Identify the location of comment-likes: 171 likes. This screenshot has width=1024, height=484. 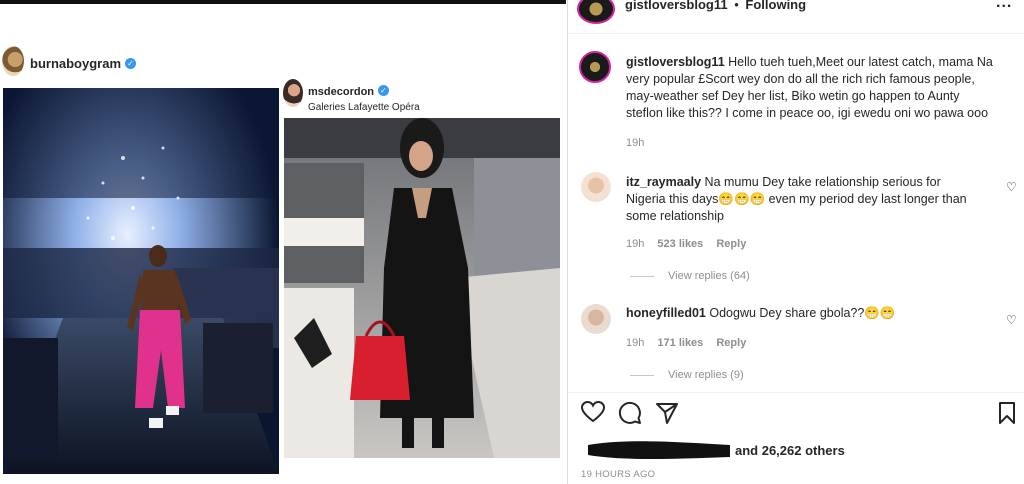
(680, 343).